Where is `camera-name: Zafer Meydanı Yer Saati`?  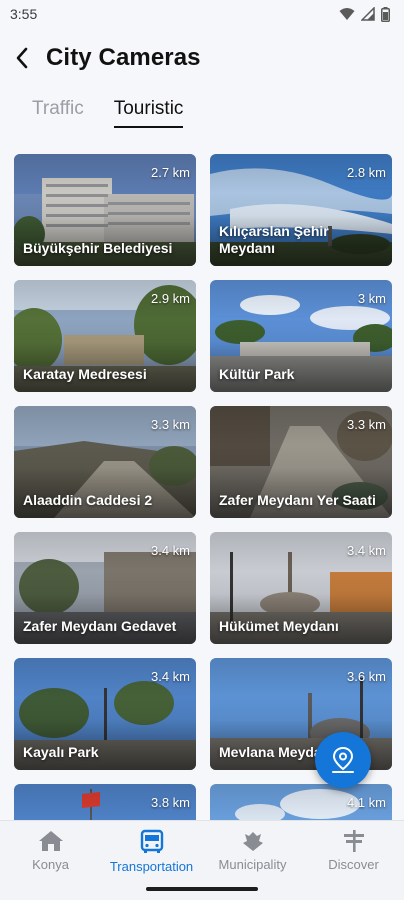 camera-name: Zafer Meydanı Yer Saati is located at coordinates (297, 500).